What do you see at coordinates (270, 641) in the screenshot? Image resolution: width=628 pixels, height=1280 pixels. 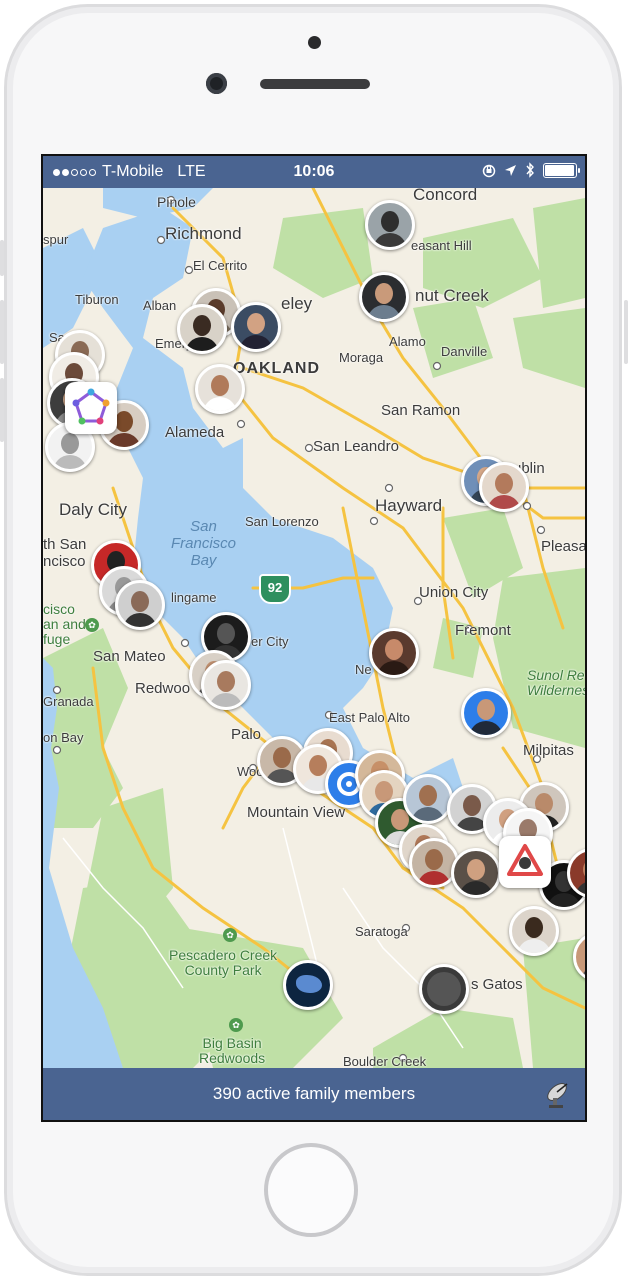 I see `map-label-foster-city: er City` at bounding box center [270, 641].